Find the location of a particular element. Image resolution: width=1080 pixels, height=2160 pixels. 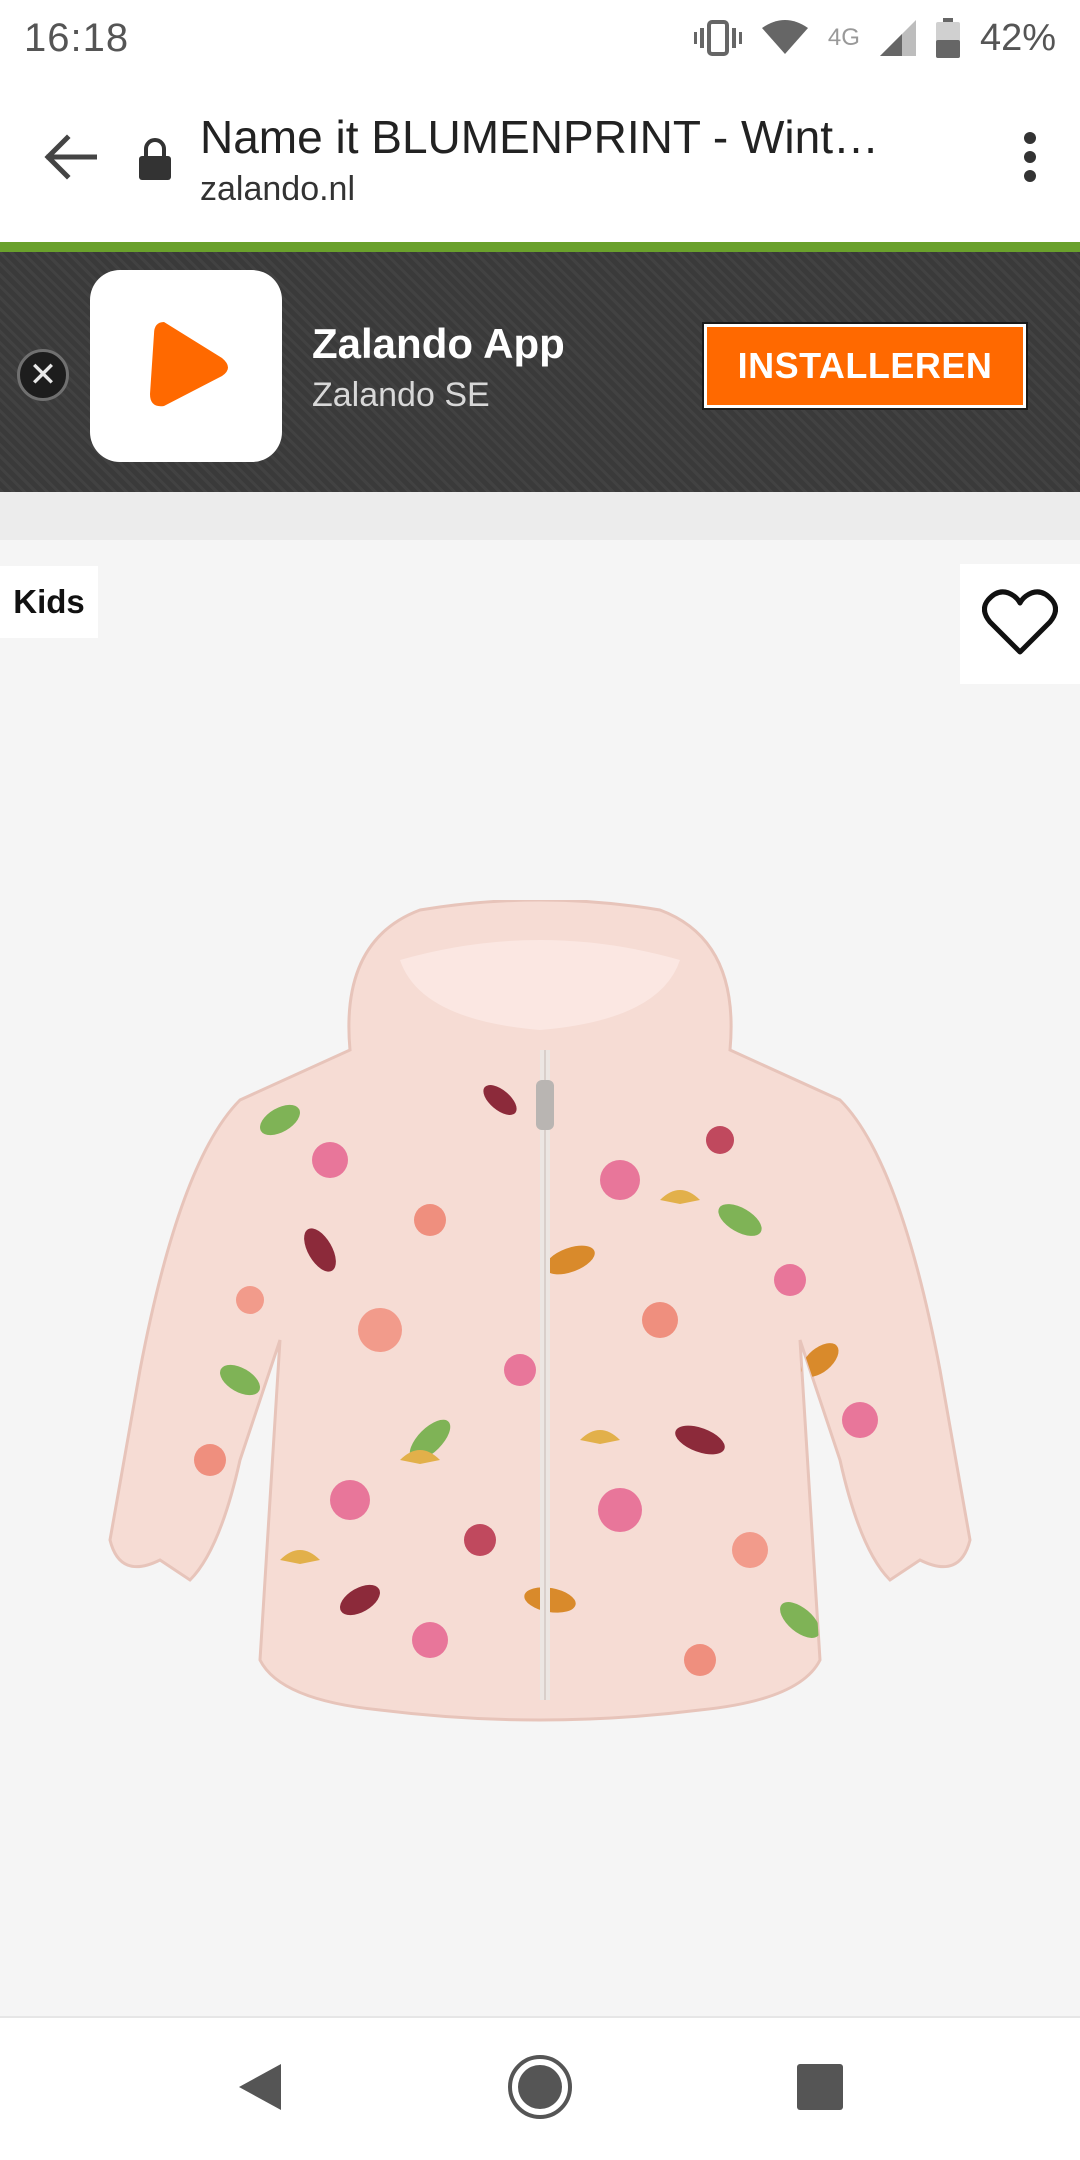

app-publisher: Zalando SE is located at coordinates (401, 395).